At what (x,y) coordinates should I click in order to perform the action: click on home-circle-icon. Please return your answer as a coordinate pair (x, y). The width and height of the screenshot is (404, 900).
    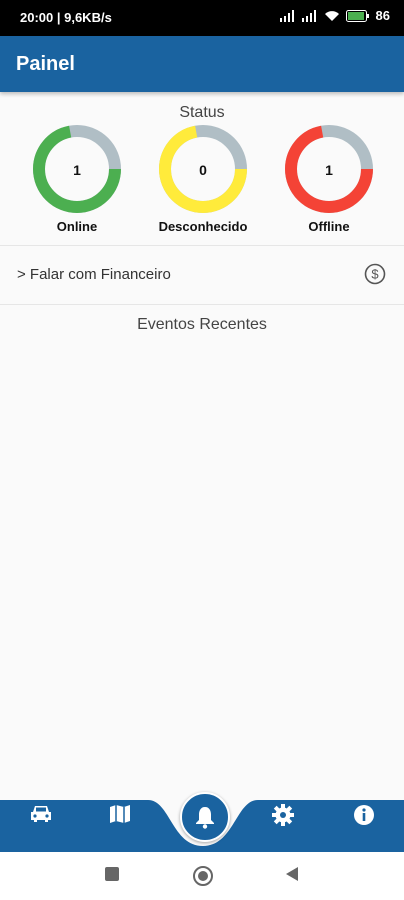
    Looking at the image, I should click on (203, 878).